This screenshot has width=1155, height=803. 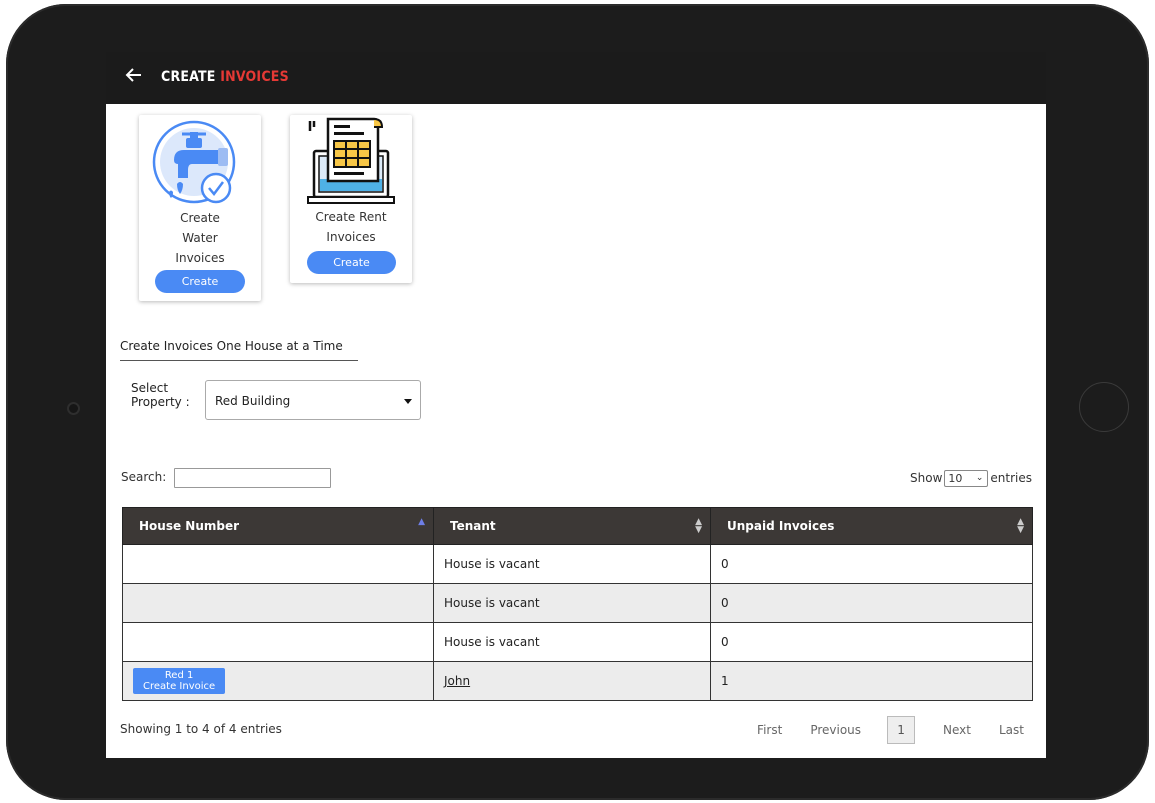 I want to click on entries-control: Show 10 ⌄ entries, so click(x=971, y=478).